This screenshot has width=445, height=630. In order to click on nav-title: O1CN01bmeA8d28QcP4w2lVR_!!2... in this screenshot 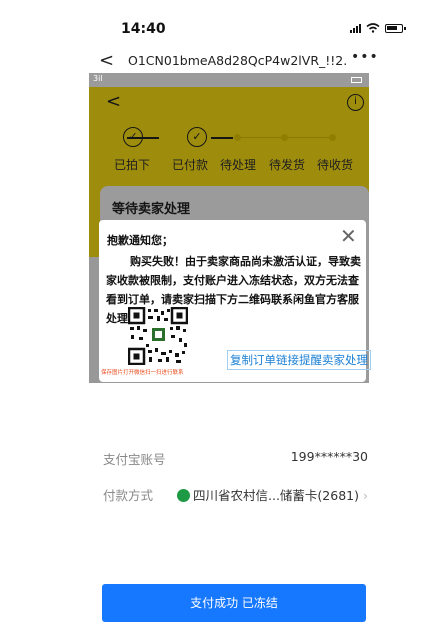, I will do `click(237, 60)`.